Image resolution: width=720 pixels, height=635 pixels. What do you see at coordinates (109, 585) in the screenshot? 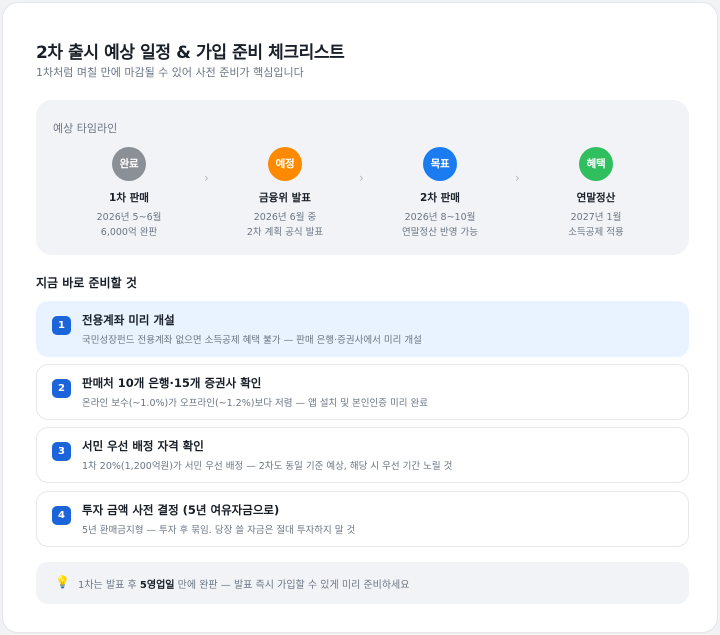
I see `tip-prefix: 1차는 발표 후` at bounding box center [109, 585].